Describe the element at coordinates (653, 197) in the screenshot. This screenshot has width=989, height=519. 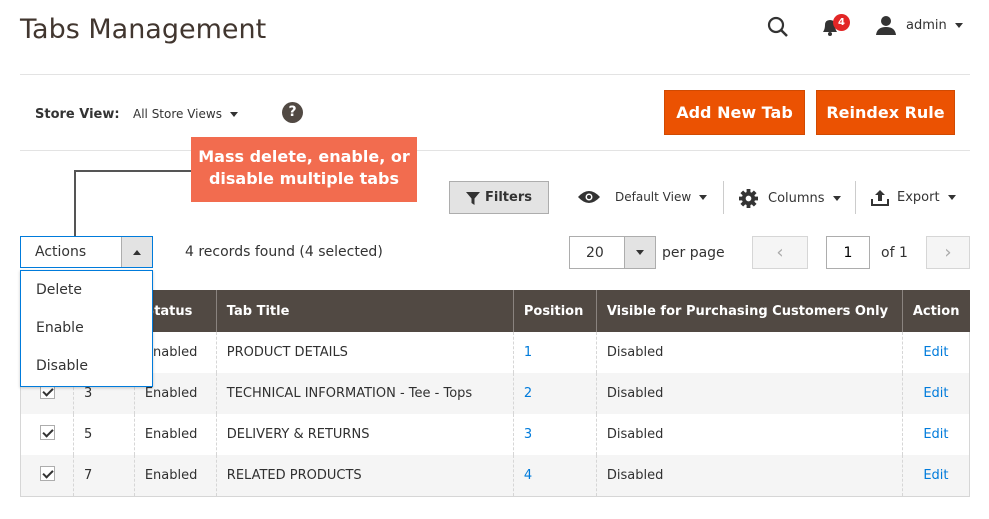
I see `default-view-label: Default View` at that location.